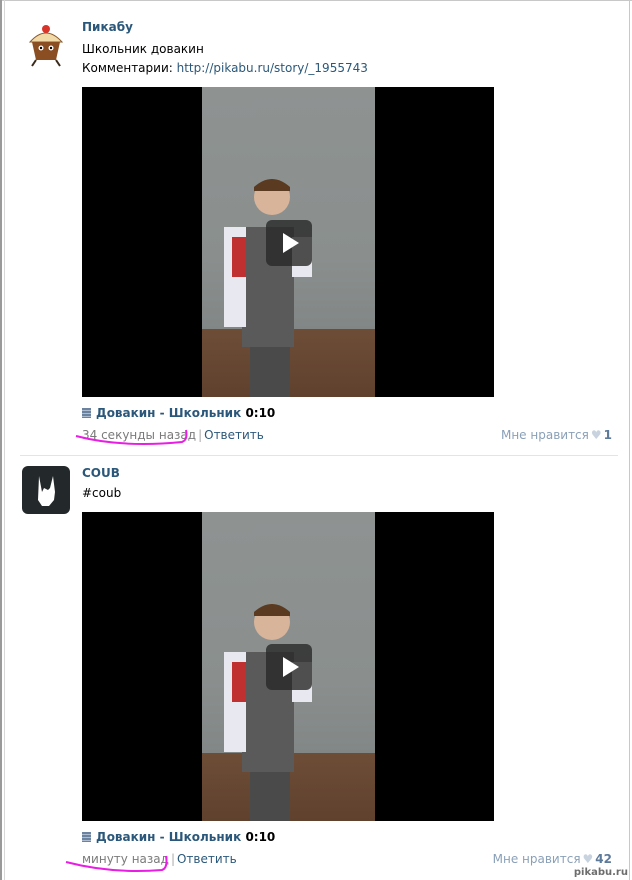 The width and height of the screenshot is (632, 880). Describe the element at coordinates (102, 493) in the screenshot. I see `post-text: #coub` at that location.